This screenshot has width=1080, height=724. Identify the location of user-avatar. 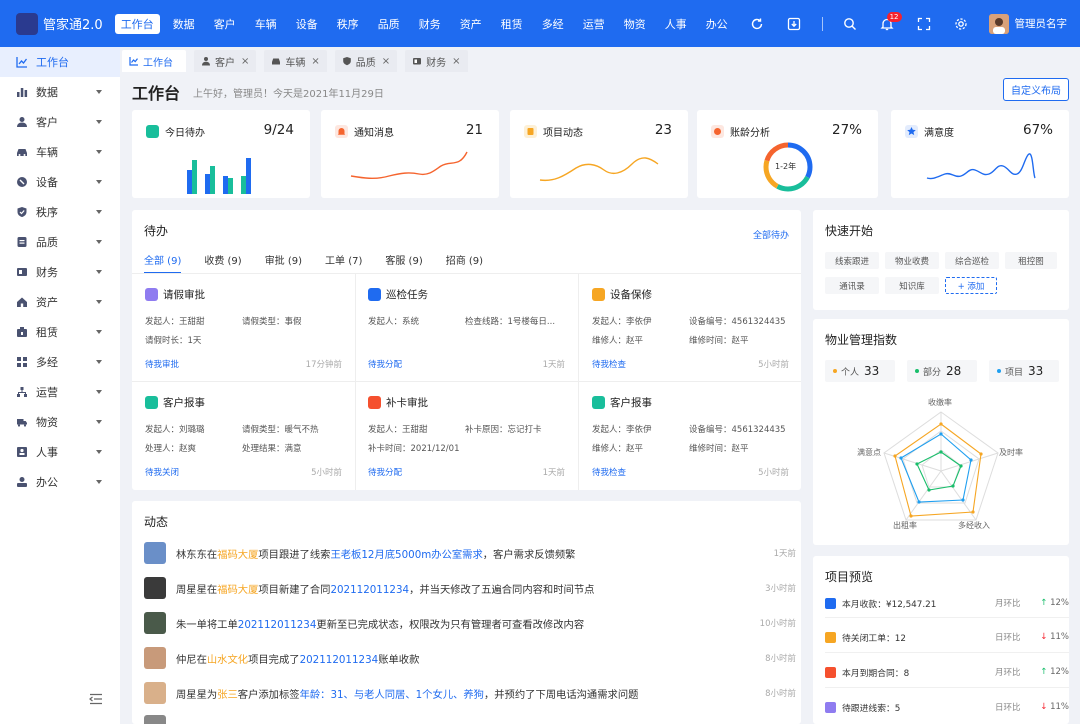
(998, 23).